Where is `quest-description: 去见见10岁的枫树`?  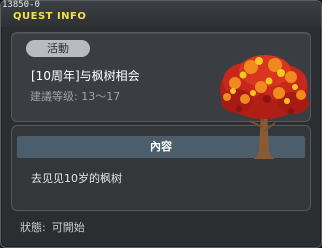 quest-description: 去见见10岁的枫树 is located at coordinates (76, 178).